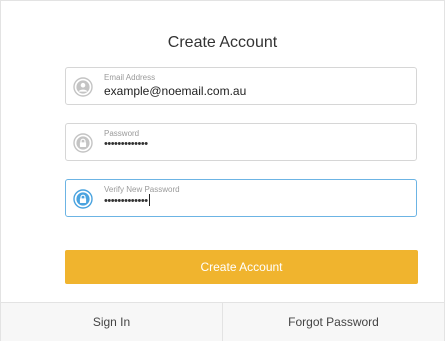  Describe the element at coordinates (130, 77) in the screenshot. I see `email-label: Email Address` at that location.